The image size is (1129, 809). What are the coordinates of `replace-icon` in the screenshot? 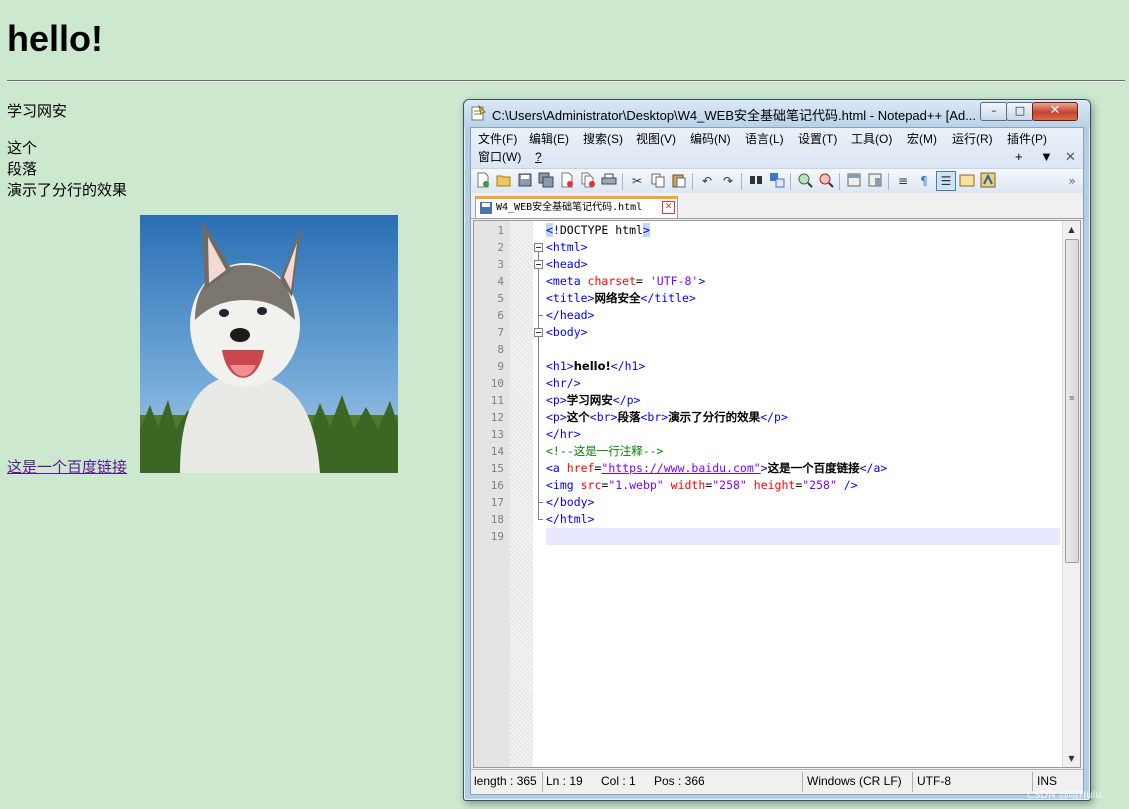 It's located at (777, 181).